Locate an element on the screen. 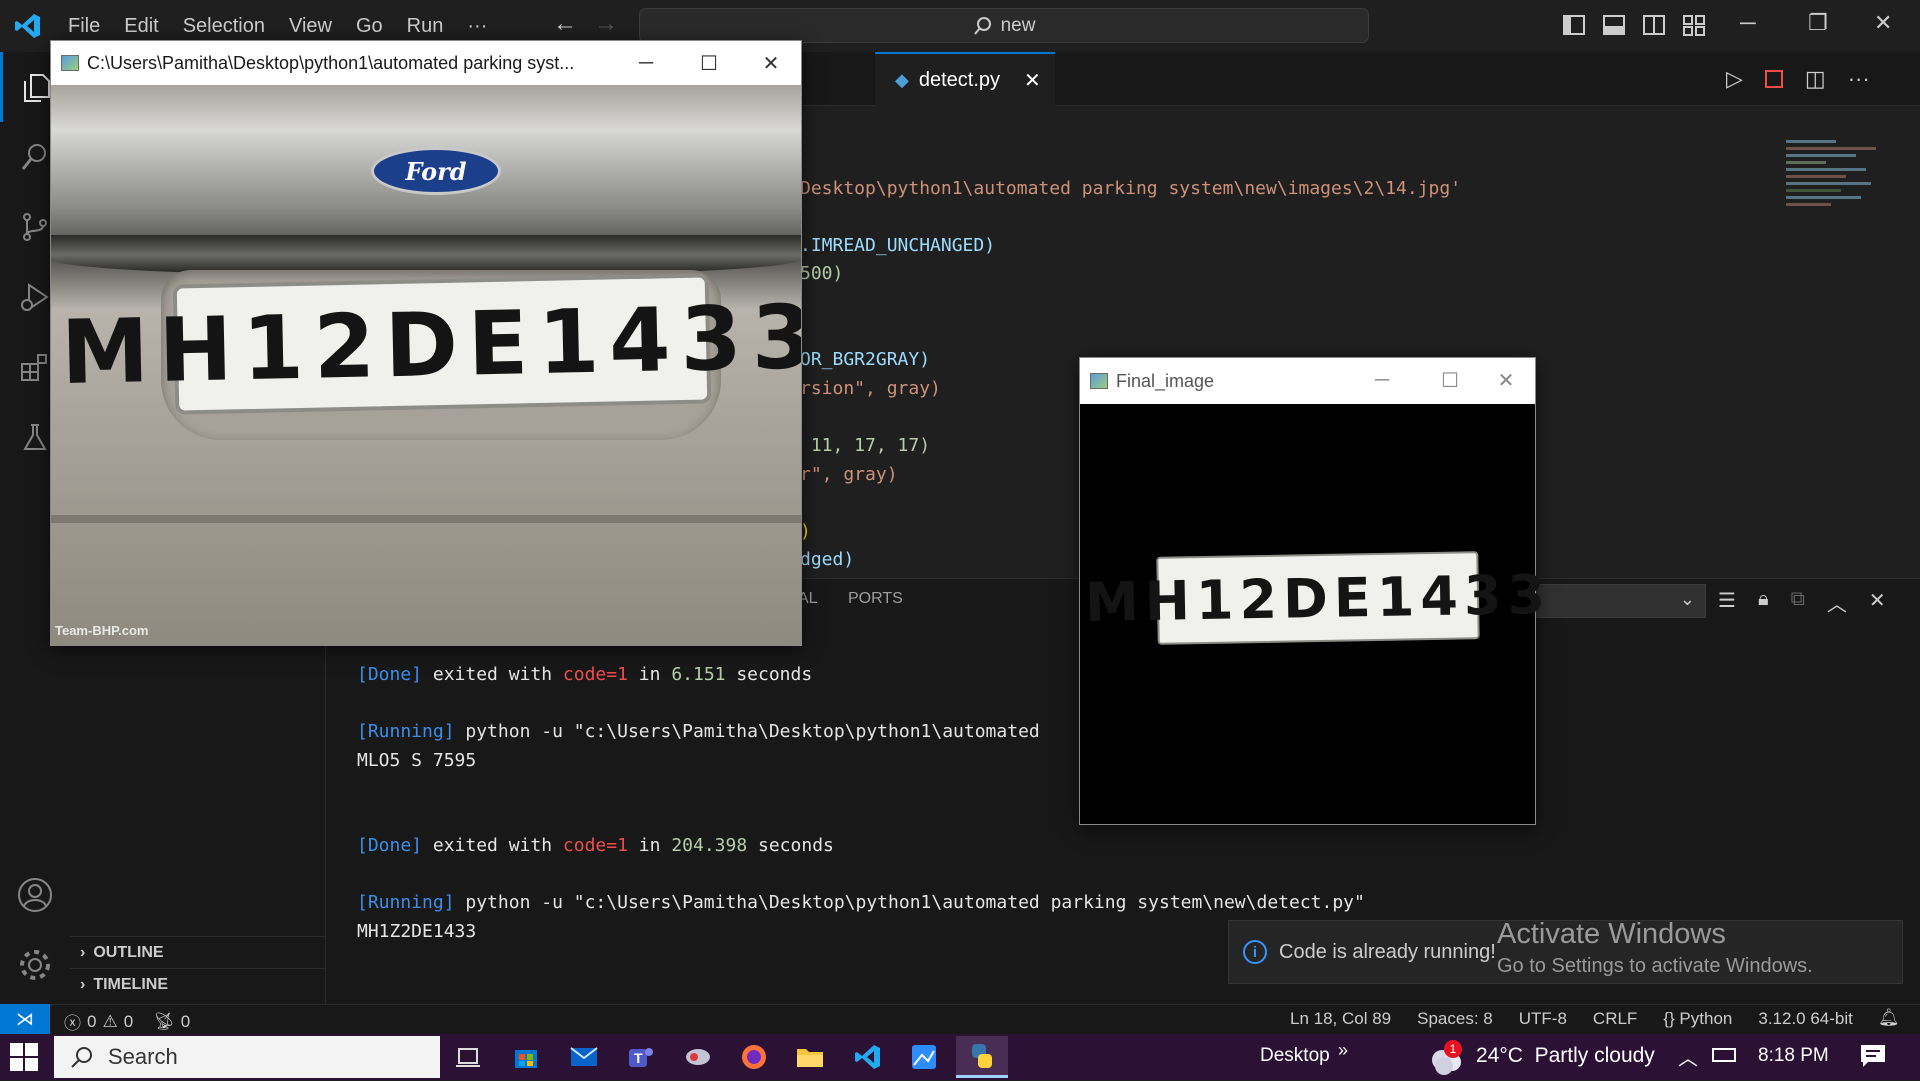 The width and height of the screenshot is (1920, 1081). ports-count: 0 is located at coordinates (185, 1021).